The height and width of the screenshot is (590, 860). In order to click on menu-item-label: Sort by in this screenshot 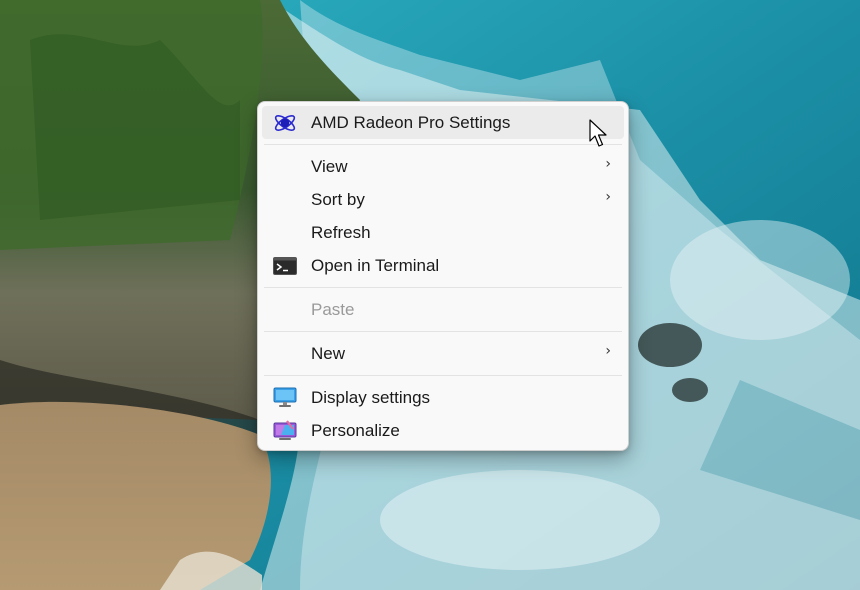, I will do `click(338, 199)`.